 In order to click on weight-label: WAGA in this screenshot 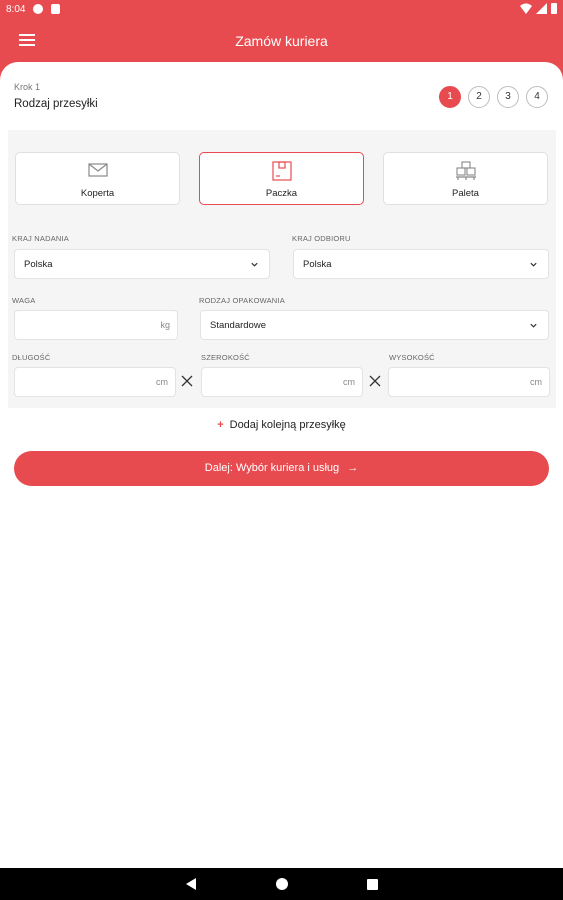, I will do `click(24, 300)`.